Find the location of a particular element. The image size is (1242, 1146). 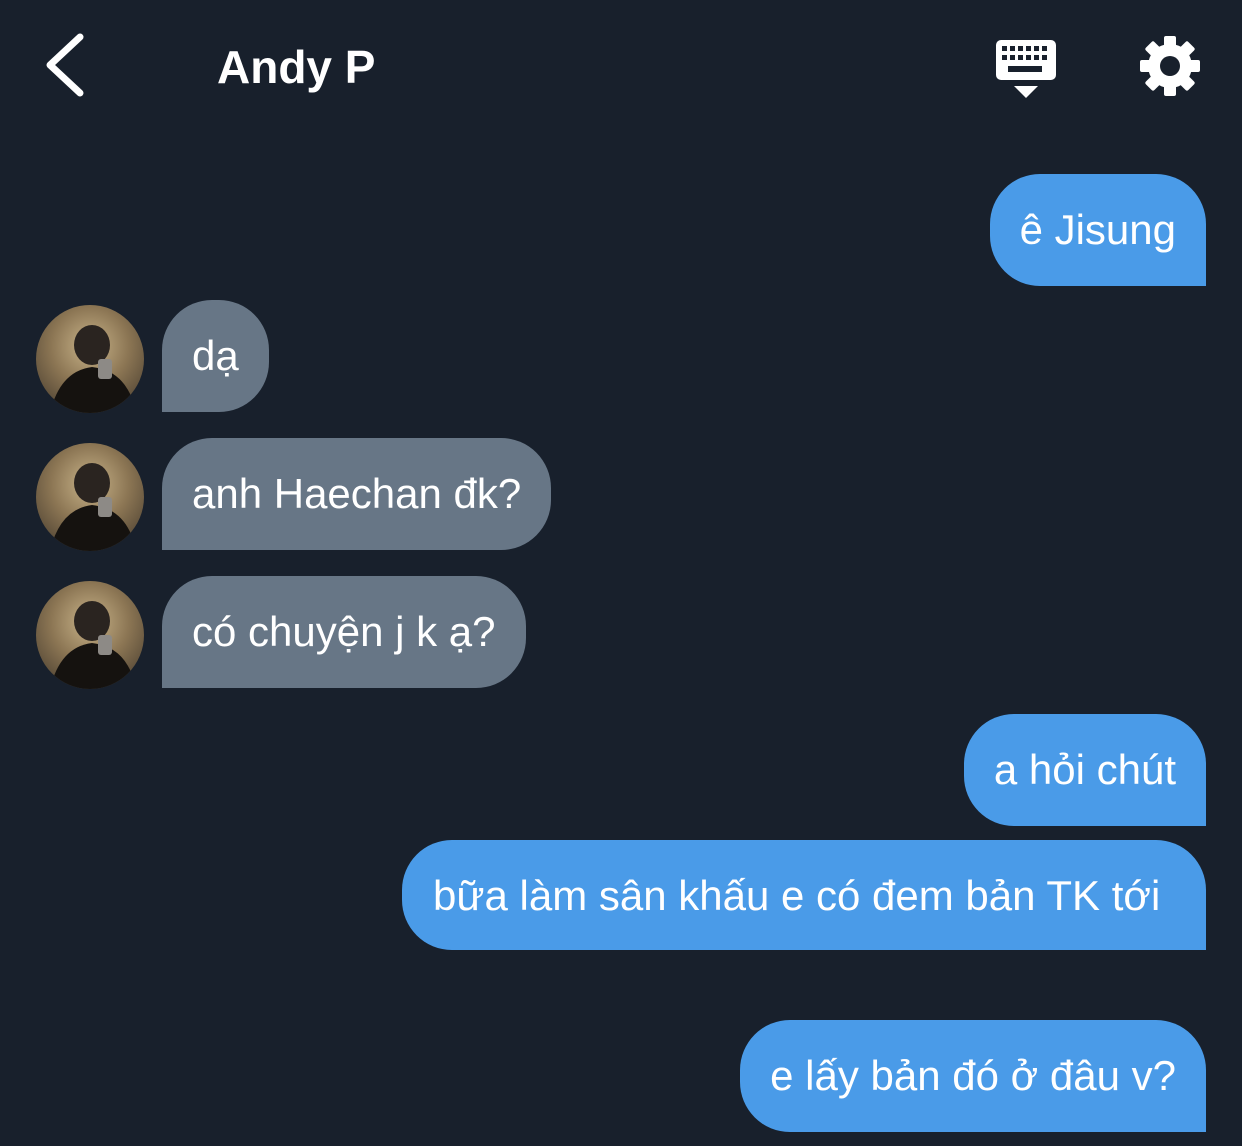

contact-name: Andy P is located at coordinates (296, 67).